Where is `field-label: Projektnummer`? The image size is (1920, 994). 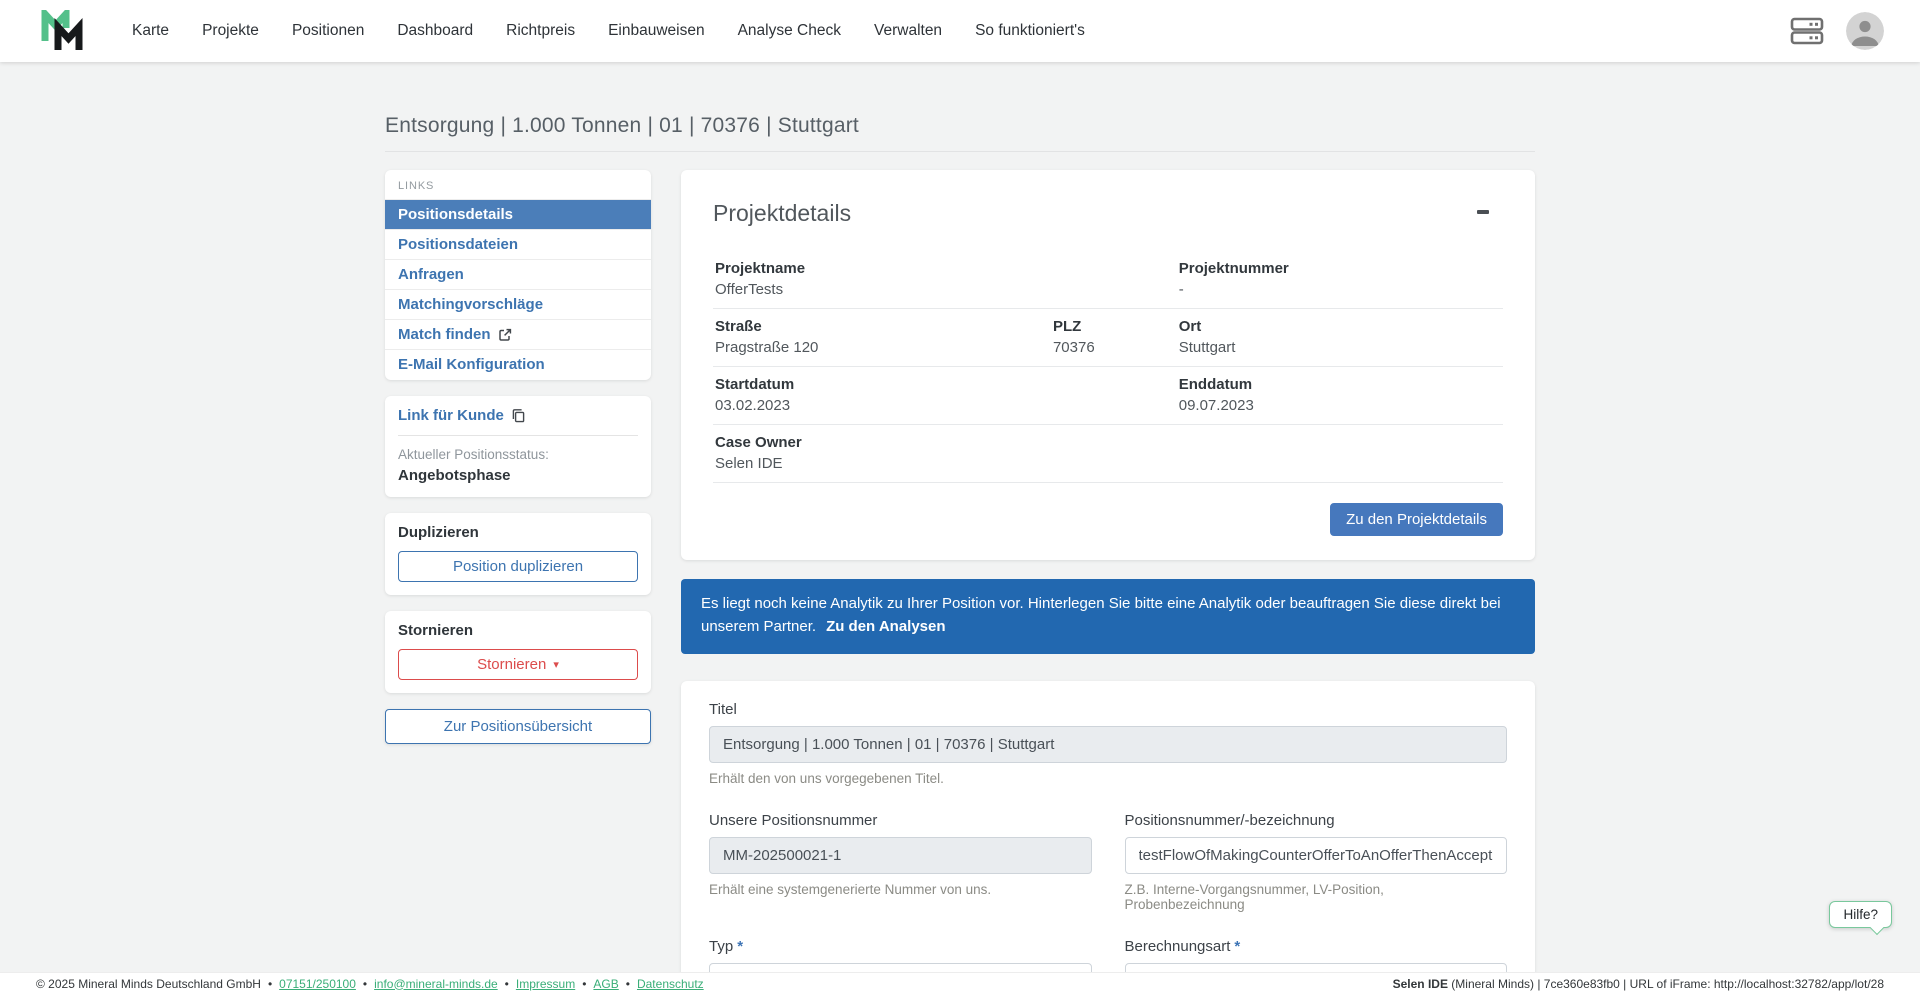
field-label: Projektnummer is located at coordinates (1233, 268).